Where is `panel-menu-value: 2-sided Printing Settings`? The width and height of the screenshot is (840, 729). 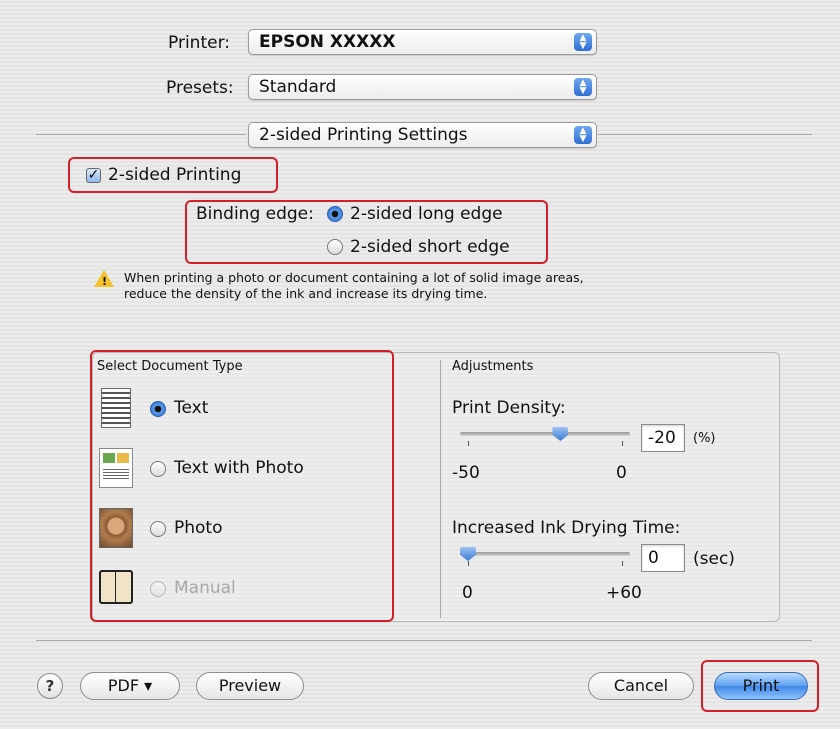
panel-menu-value: 2-sided Printing Settings is located at coordinates (363, 135).